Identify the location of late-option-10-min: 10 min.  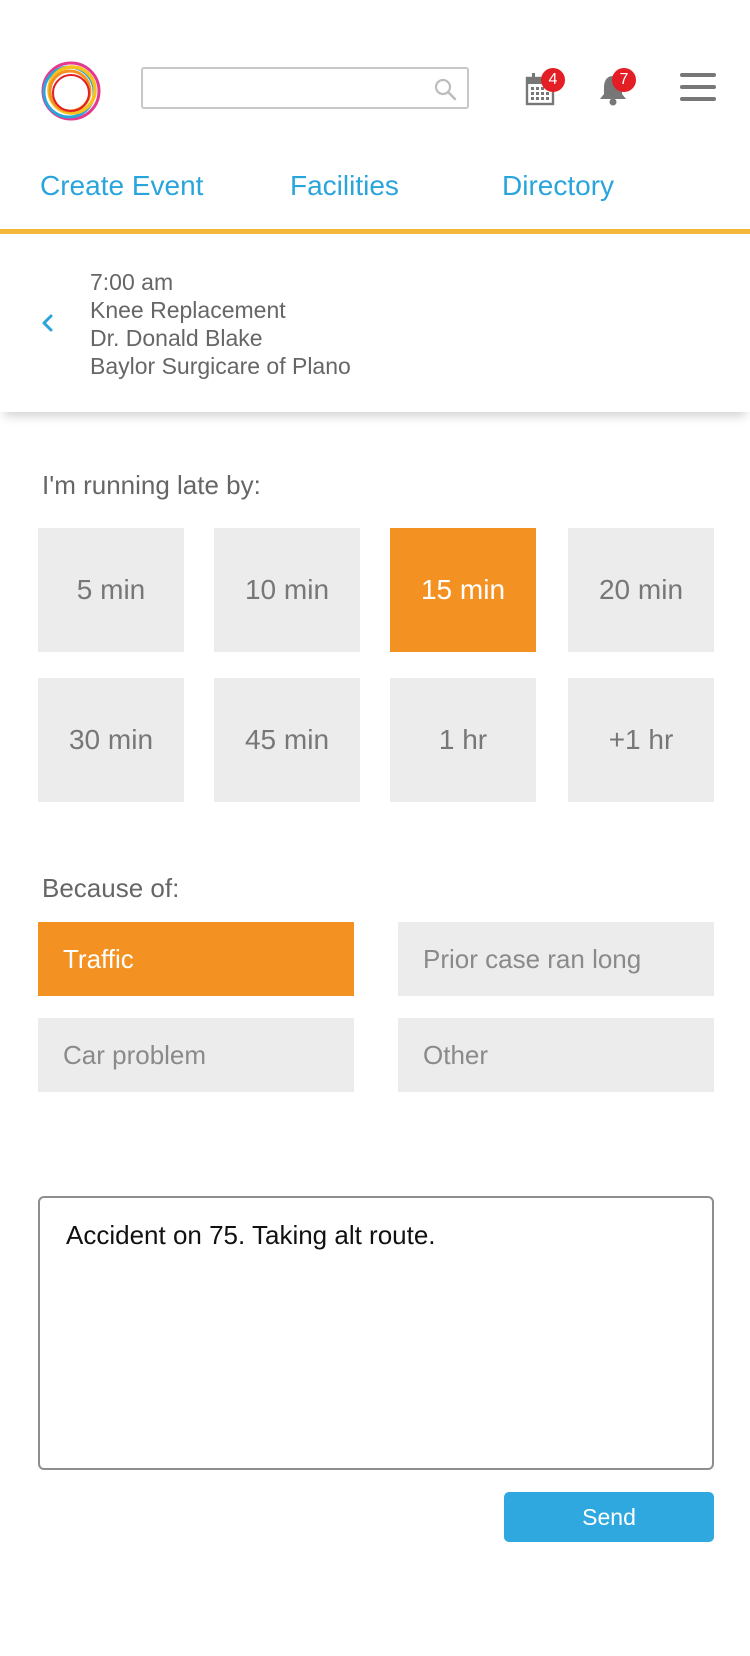
(287, 590).